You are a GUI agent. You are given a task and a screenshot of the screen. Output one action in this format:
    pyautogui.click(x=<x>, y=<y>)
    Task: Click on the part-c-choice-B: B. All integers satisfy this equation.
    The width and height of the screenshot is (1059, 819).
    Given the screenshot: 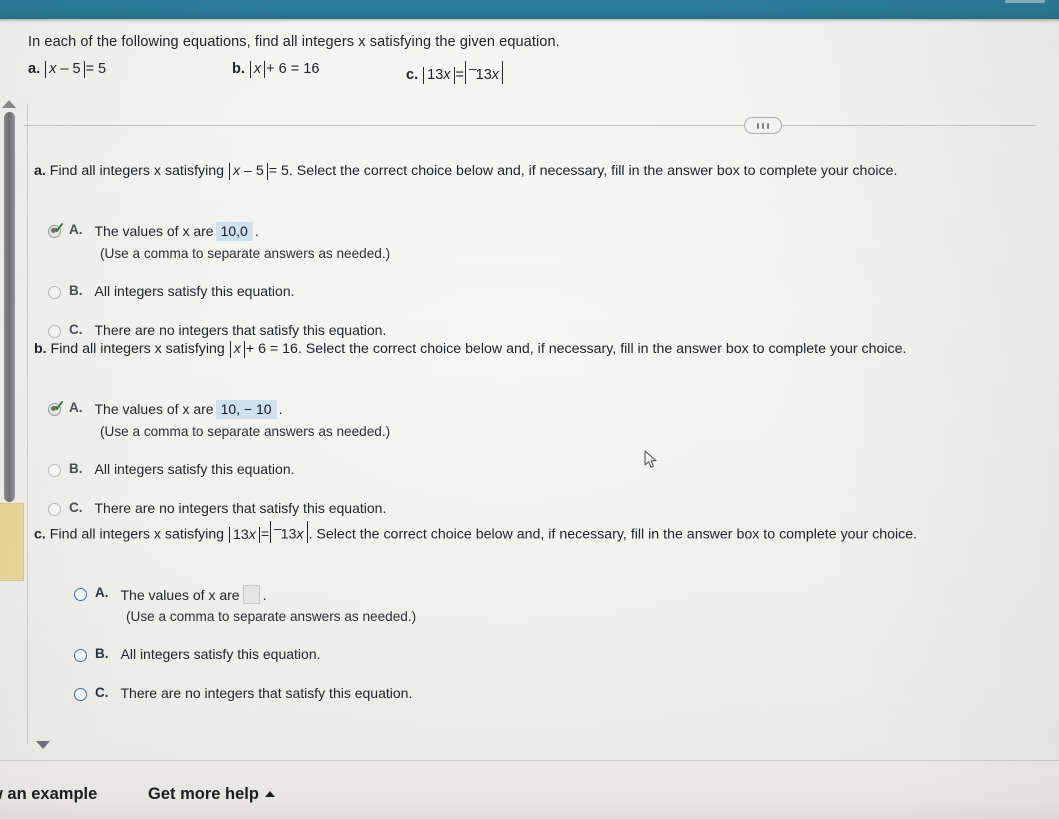 What is the action you would take?
    pyautogui.click(x=197, y=654)
    